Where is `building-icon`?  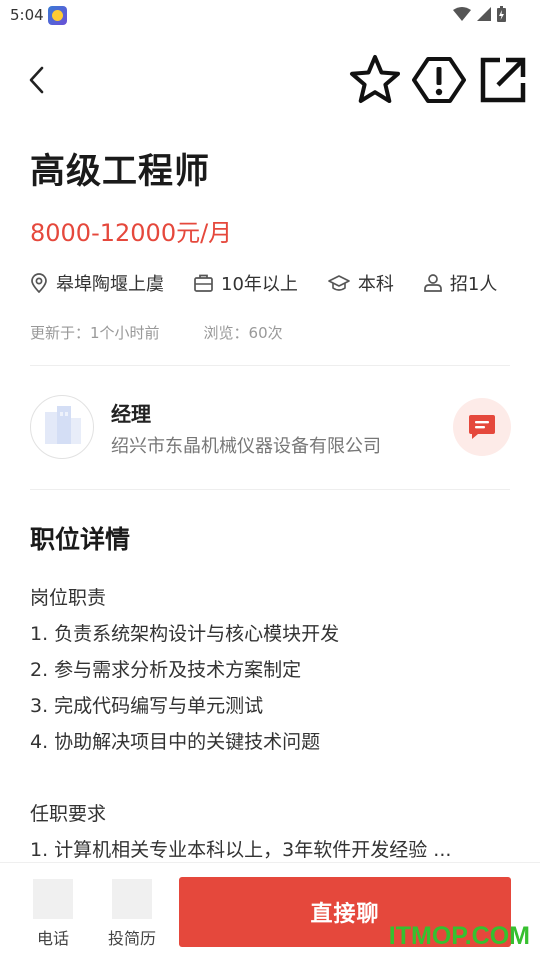
building-icon is located at coordinates (63, 425).